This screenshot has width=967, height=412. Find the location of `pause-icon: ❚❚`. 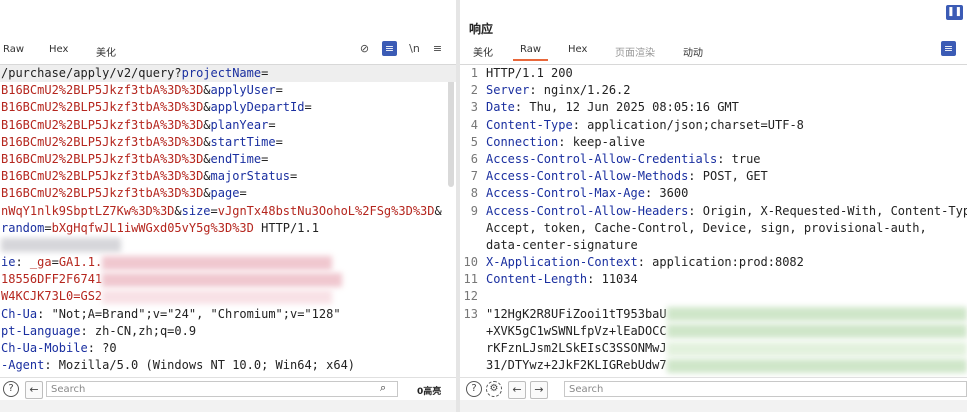

pause-icon: ❚❚ is located at coordinates (954, 12).